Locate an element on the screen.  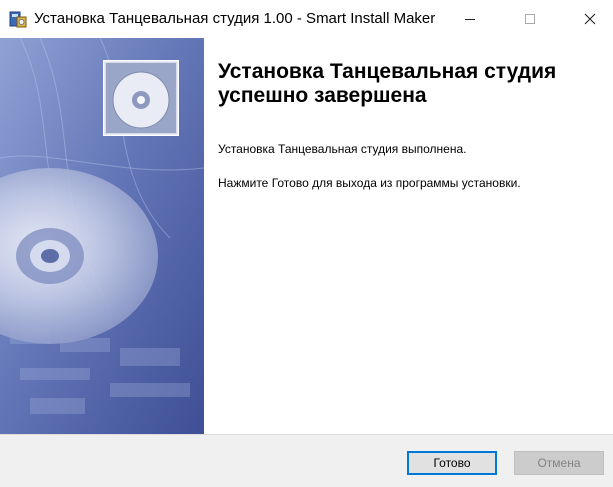
minimize-icon is located at coordinates (470, 19).